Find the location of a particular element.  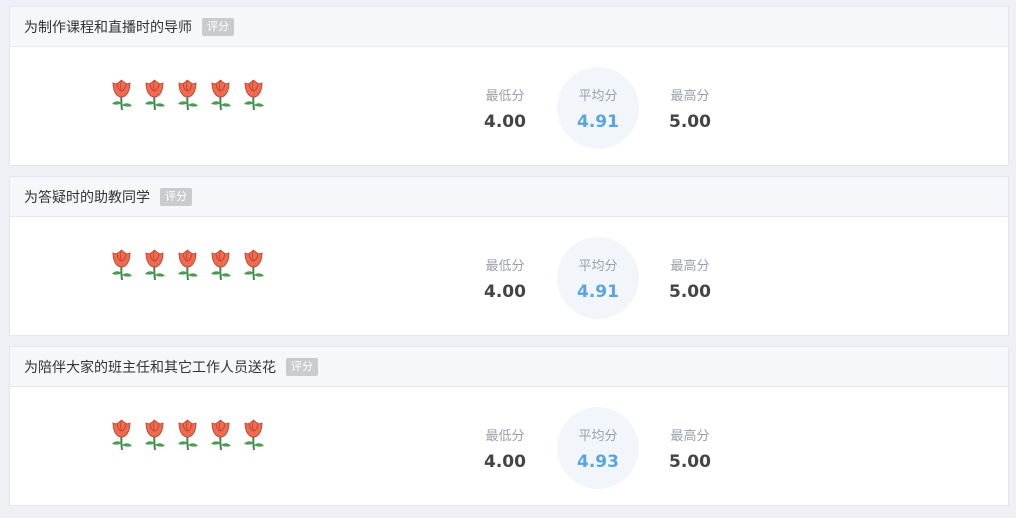

avg-score: 平均分 4.93 is located at coordinates (598, 448).